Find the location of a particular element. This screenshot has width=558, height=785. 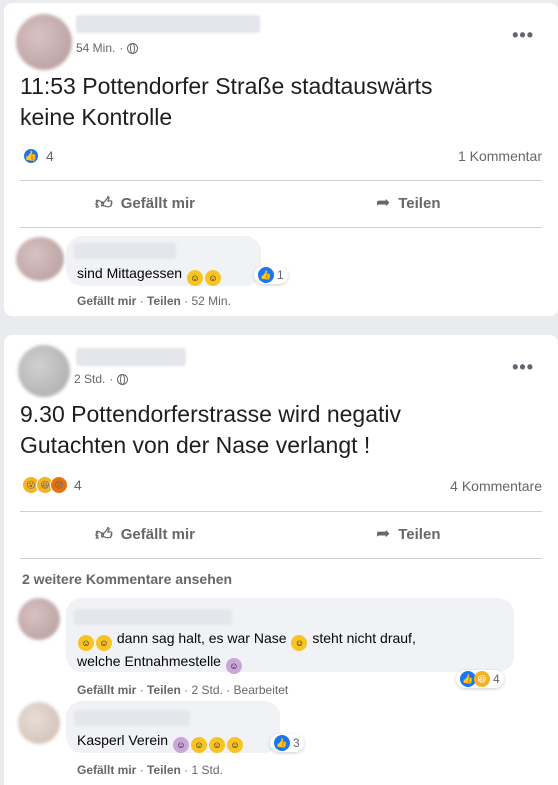

comment-actions: Gefällt mir · Teilen · 52 Min. is located at coordinates (154, 301).